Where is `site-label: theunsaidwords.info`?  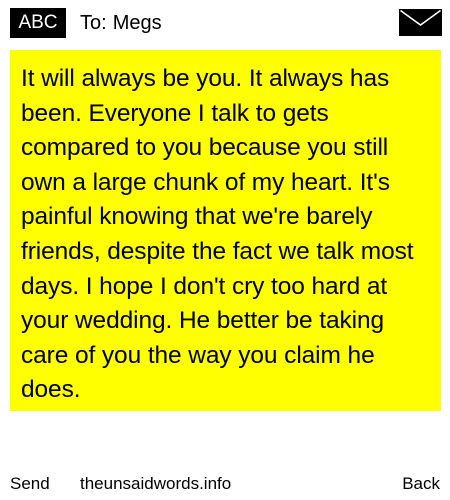
site-label: theunsaidwords.info is located at coordinates (156, 483).